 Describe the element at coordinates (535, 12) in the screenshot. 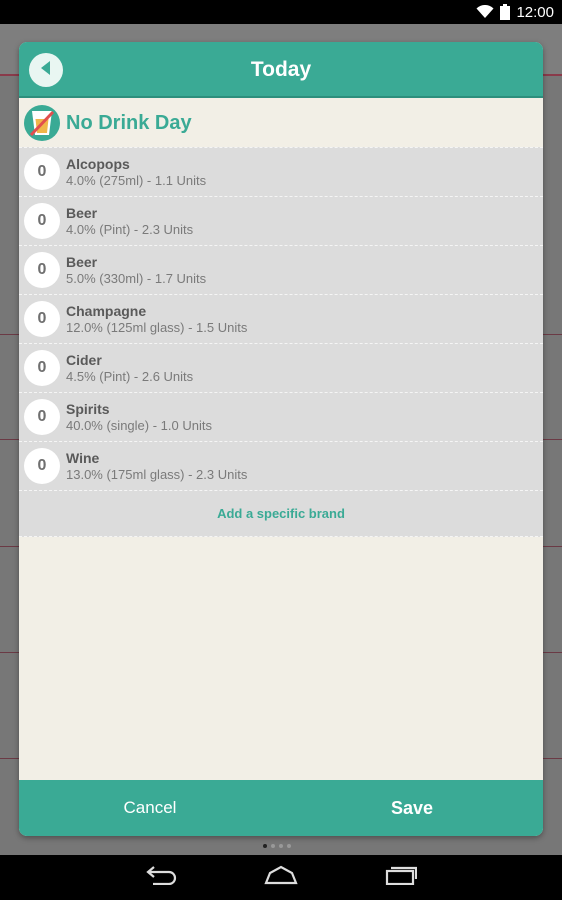

I see `status-time: 12:00` at that location.